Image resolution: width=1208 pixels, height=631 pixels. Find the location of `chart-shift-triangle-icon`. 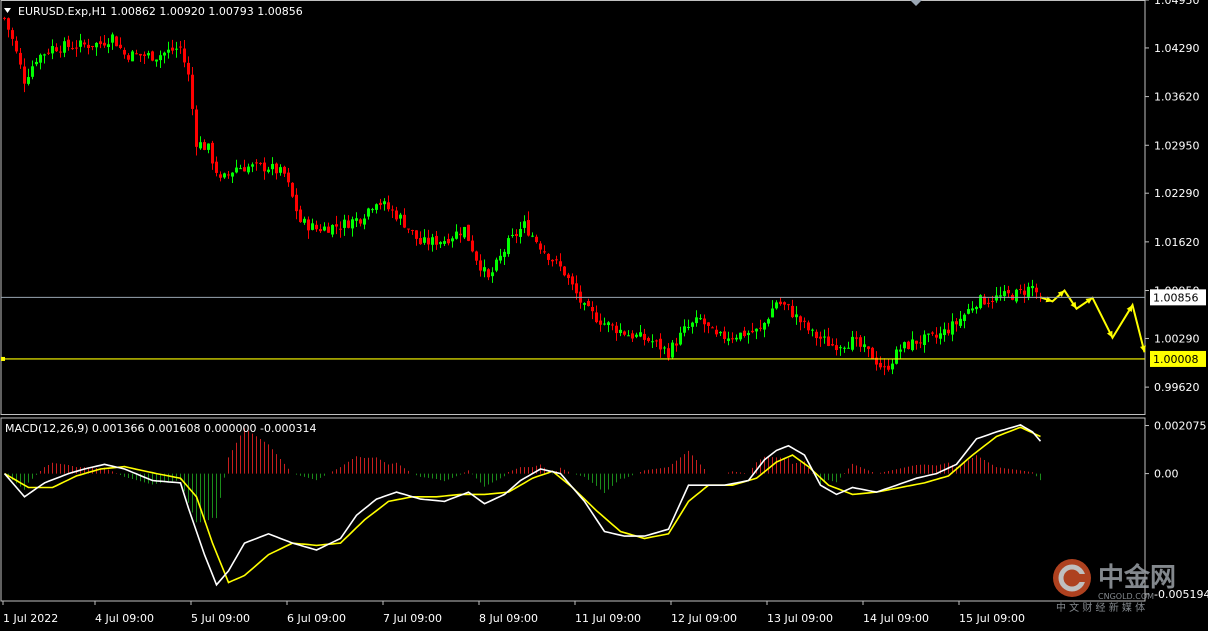

chart-shift-triangle-icon is located at coordinates (916, 3).